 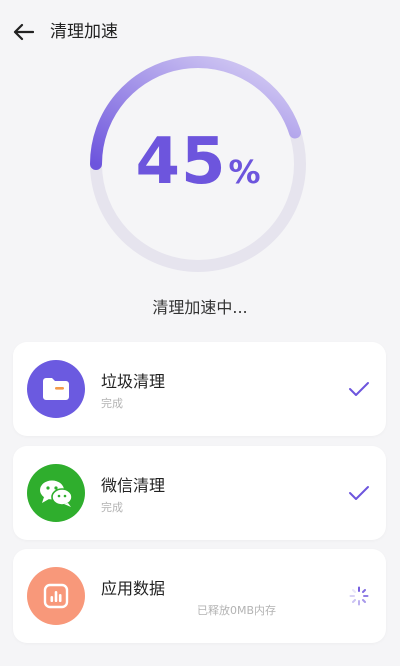 What do you see at coordinates (133, 588) in the screenshot?
I see `task-name: 应用数据` at bounding box center [133, 588].